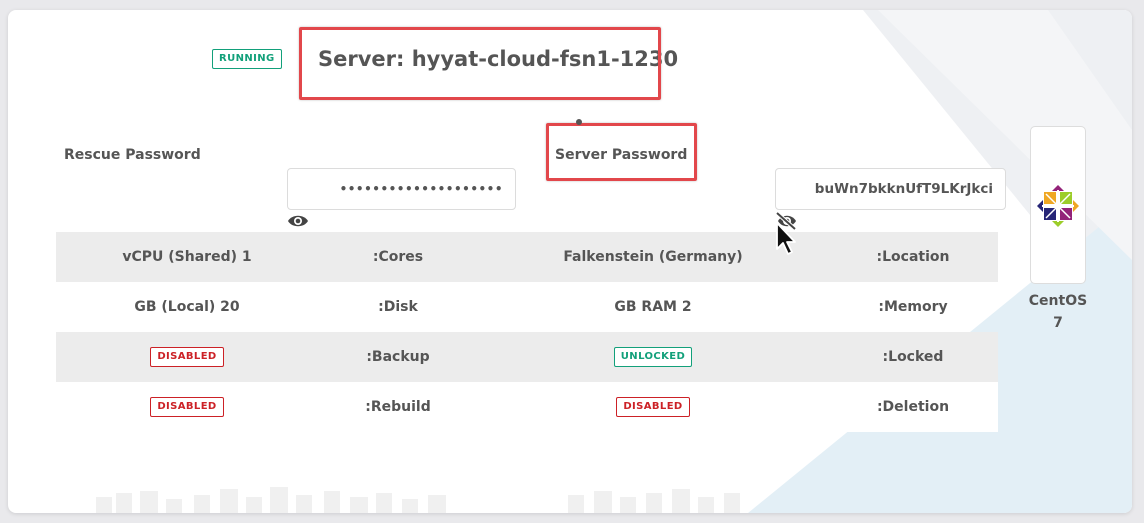 This screenshot has width=1144, height=523. What do you see at coordinates (1058, 312) in the screenshot?
I see `os-label: CentOS 7` at bounding box center [1058, 312].